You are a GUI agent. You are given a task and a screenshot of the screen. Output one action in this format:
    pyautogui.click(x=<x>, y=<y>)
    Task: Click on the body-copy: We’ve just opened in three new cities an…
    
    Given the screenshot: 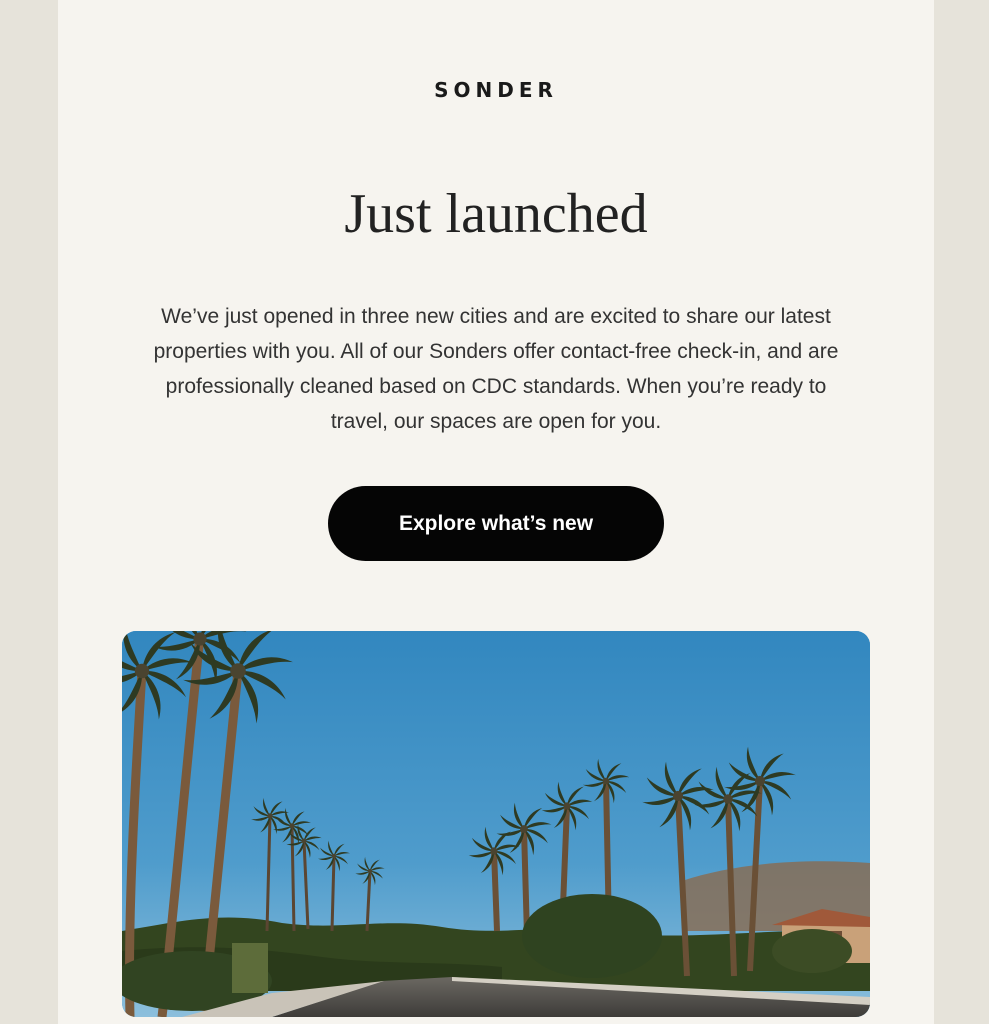 What is the action you would take?
    pyautogui.click(x=496, y=369)
    